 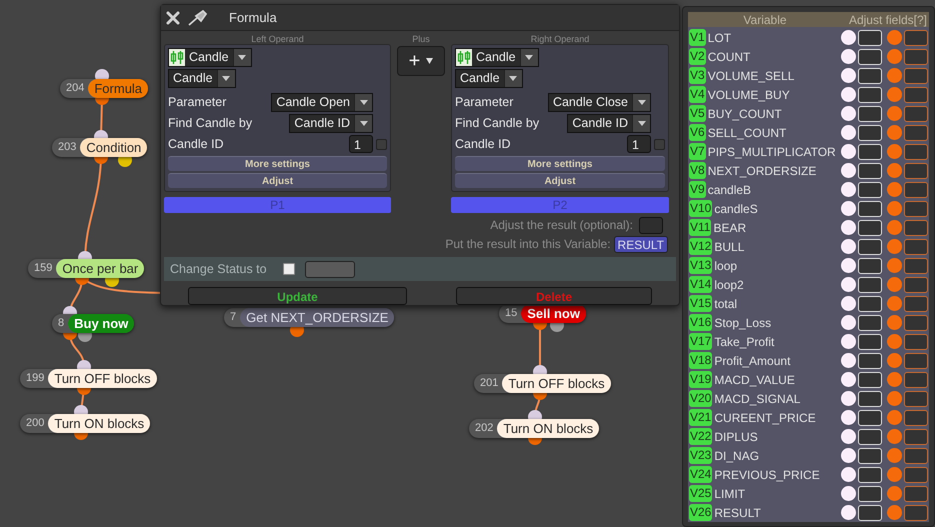 What do you see at coordinates (641, 244) in the screenshot?
I see `result-variable-field: RESULT` at bounding box center [641, 244].